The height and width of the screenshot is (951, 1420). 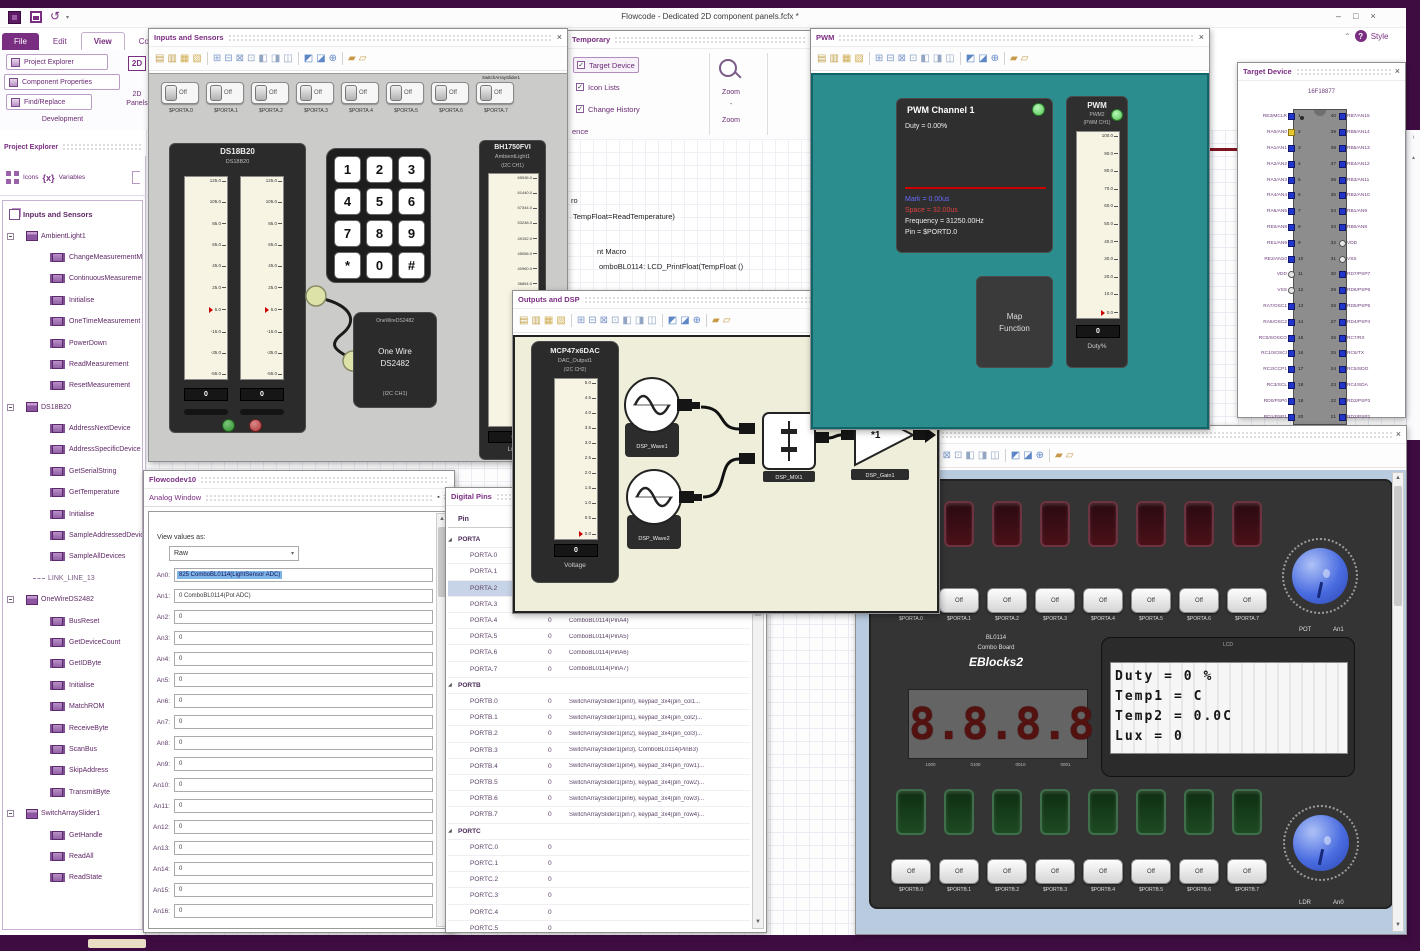 I want to click on tree-item: TransmitByte, so click(x=72, y=792).